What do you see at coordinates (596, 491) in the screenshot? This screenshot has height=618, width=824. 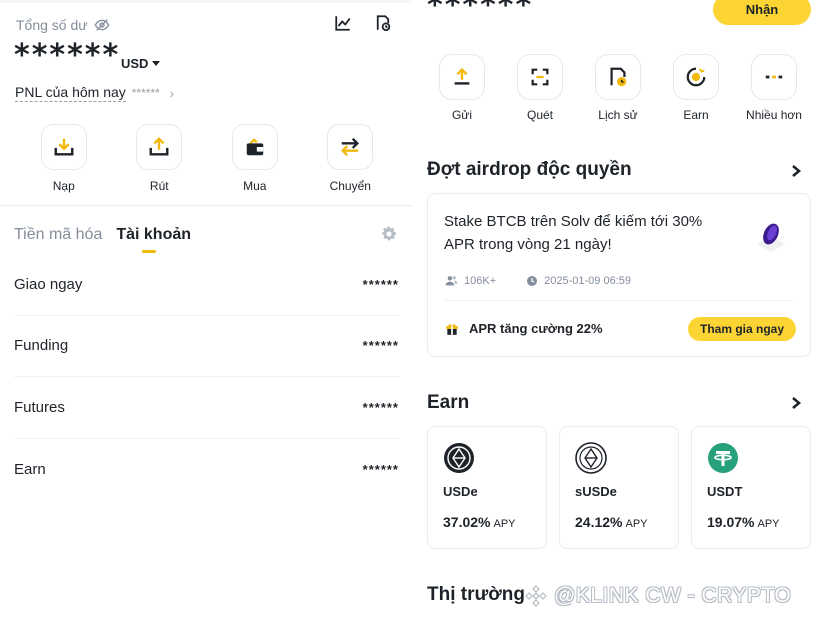 I see `earn-product-symbol: sUSDe` at bounding box center [596, 491].